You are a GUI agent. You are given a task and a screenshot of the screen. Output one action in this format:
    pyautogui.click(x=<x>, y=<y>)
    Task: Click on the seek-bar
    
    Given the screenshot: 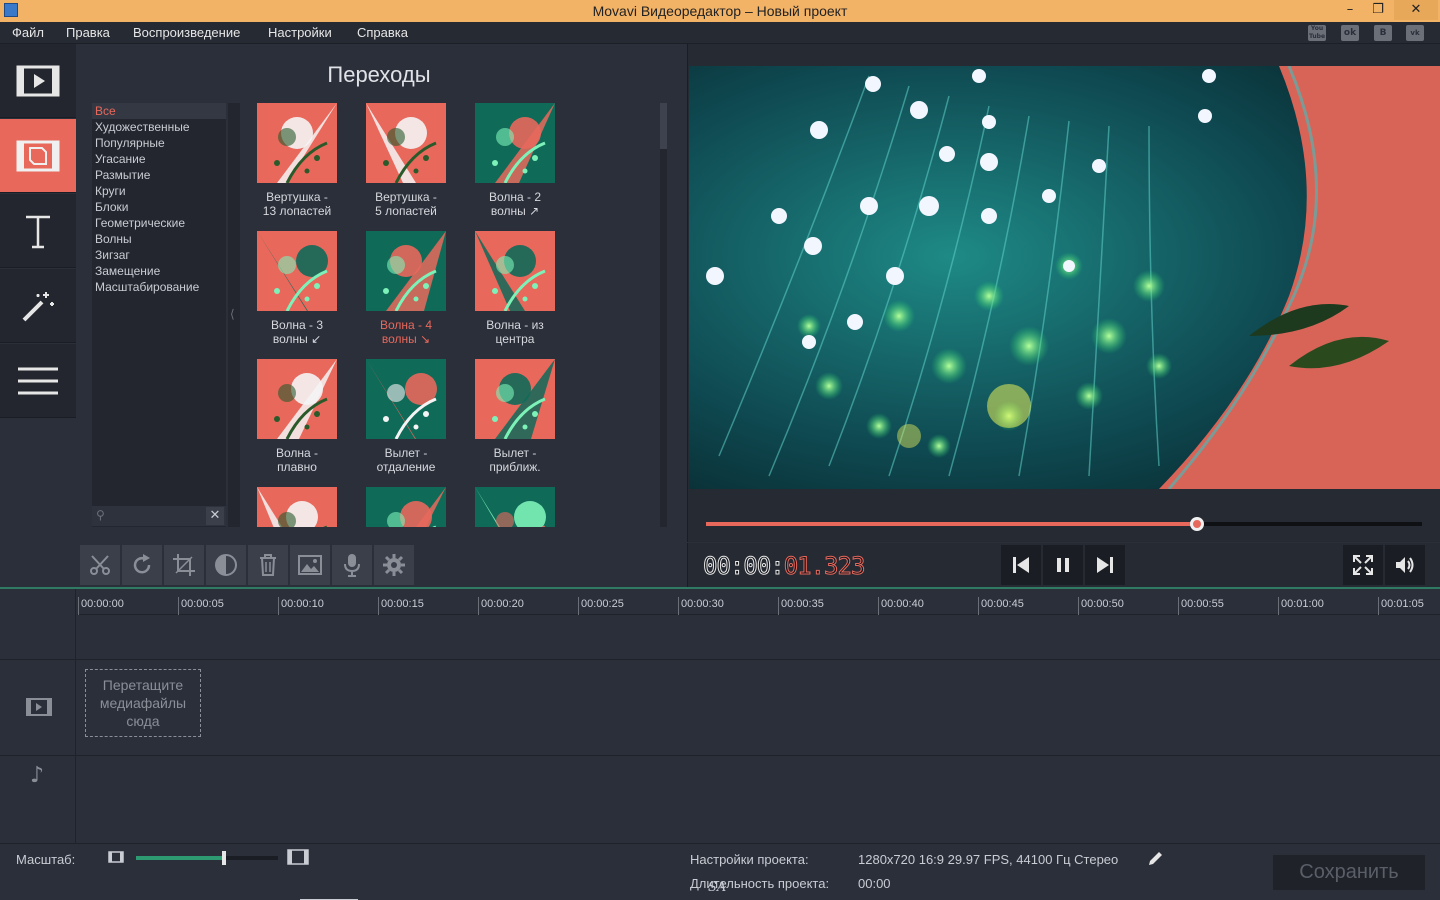 What is the action you would take?
    pyautogui.click(x=1064, y=524)
    